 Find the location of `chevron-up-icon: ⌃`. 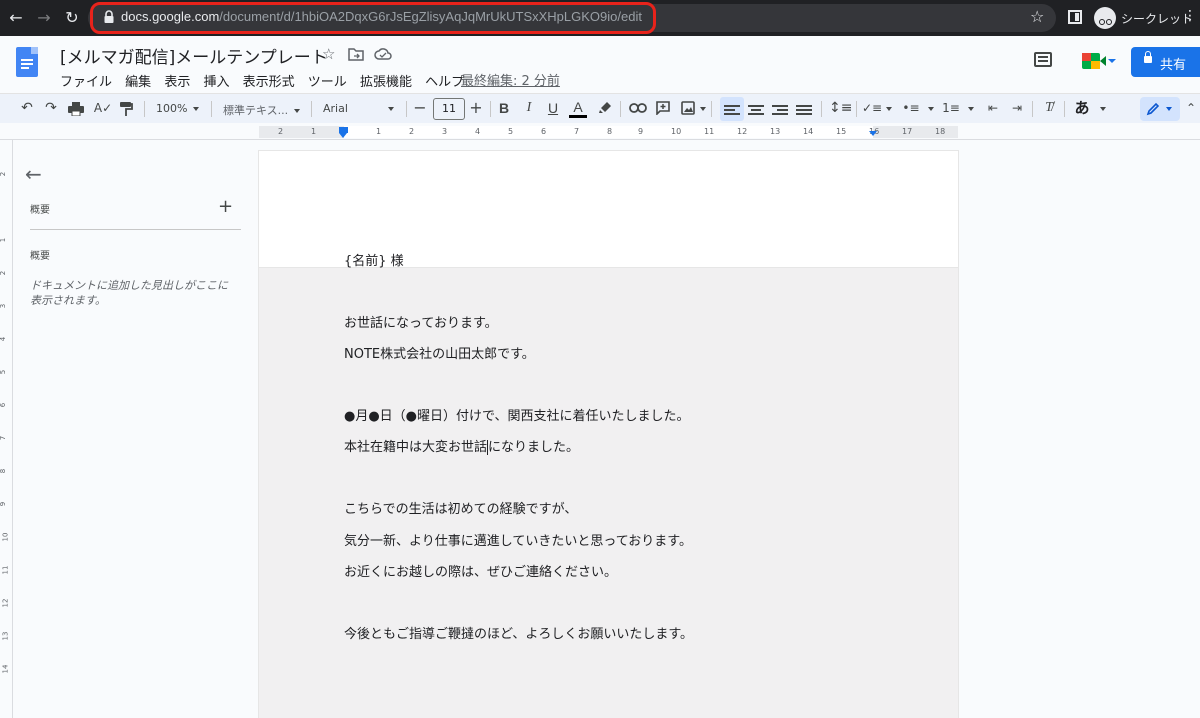

chevron-up-icon: ⌃ is located at coordinates (1191, 108).